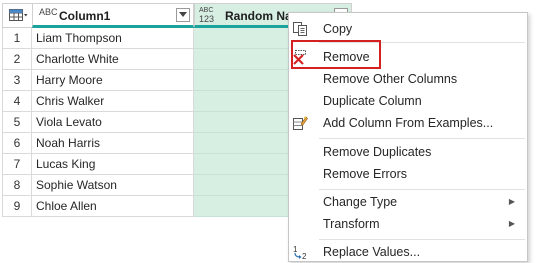 The width and height of the screenshot is (550, 263). I want to click on cell-column1: Viola Levato, so click(113, 122).